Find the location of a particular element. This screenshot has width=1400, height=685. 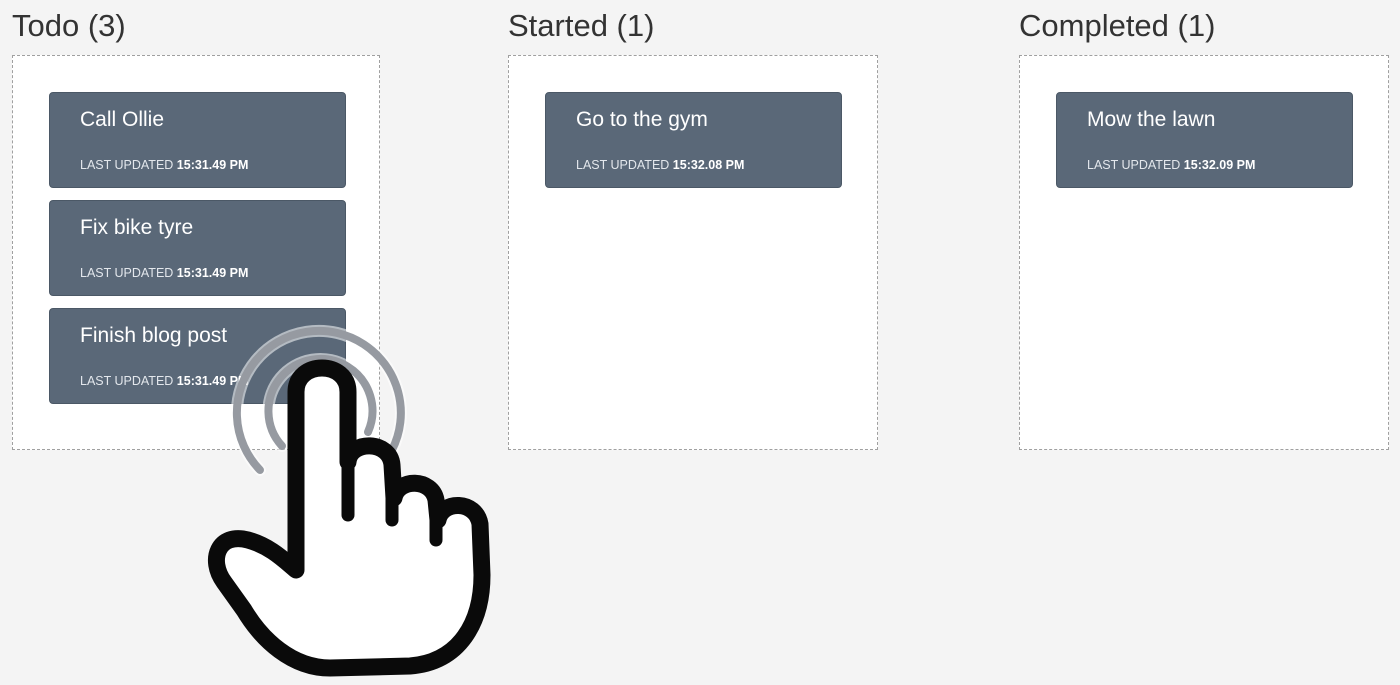

column-title-started: Started (1) is located at coordinates (581, 25).